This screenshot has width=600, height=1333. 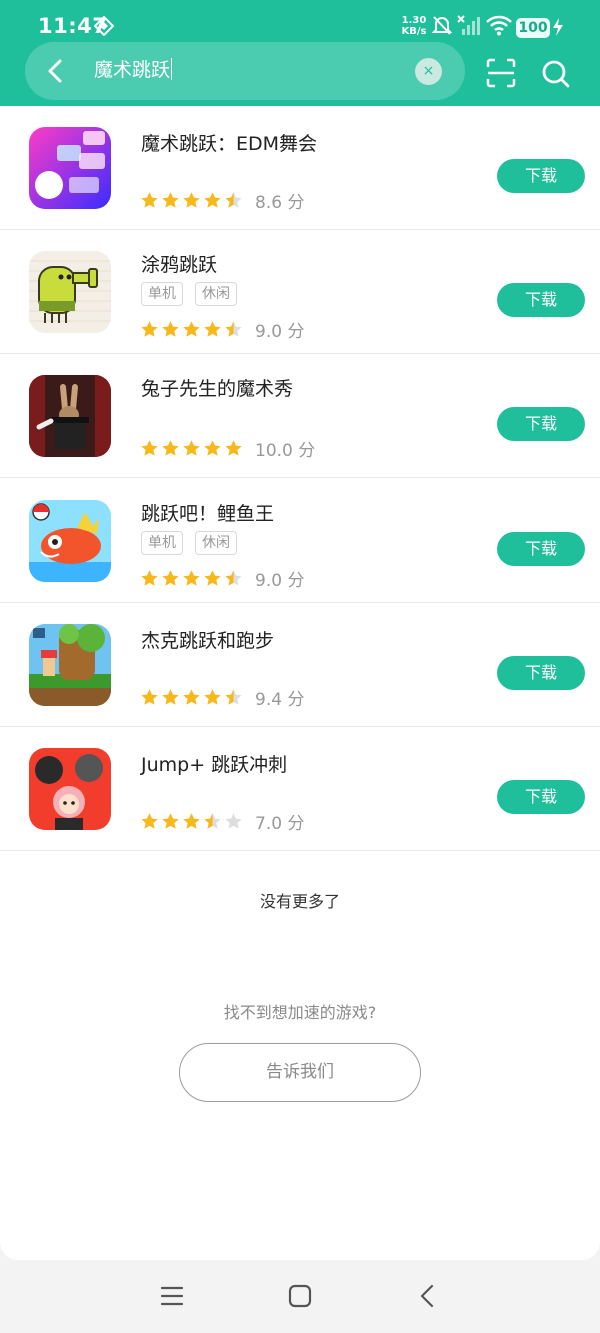 I want to click on battery-indicator: 100, so click(x=533, y=28).